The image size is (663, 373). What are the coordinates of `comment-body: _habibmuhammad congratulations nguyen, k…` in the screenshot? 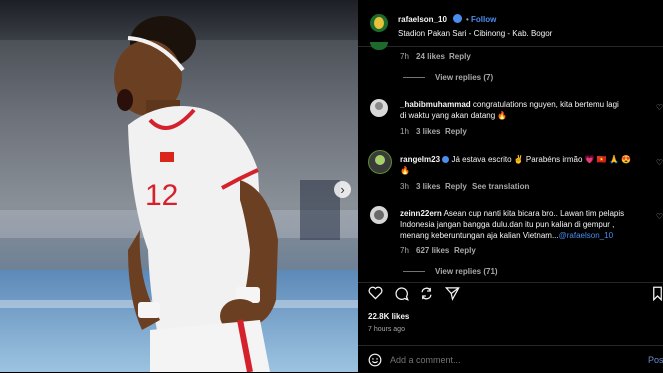 It's located at (509, 104).